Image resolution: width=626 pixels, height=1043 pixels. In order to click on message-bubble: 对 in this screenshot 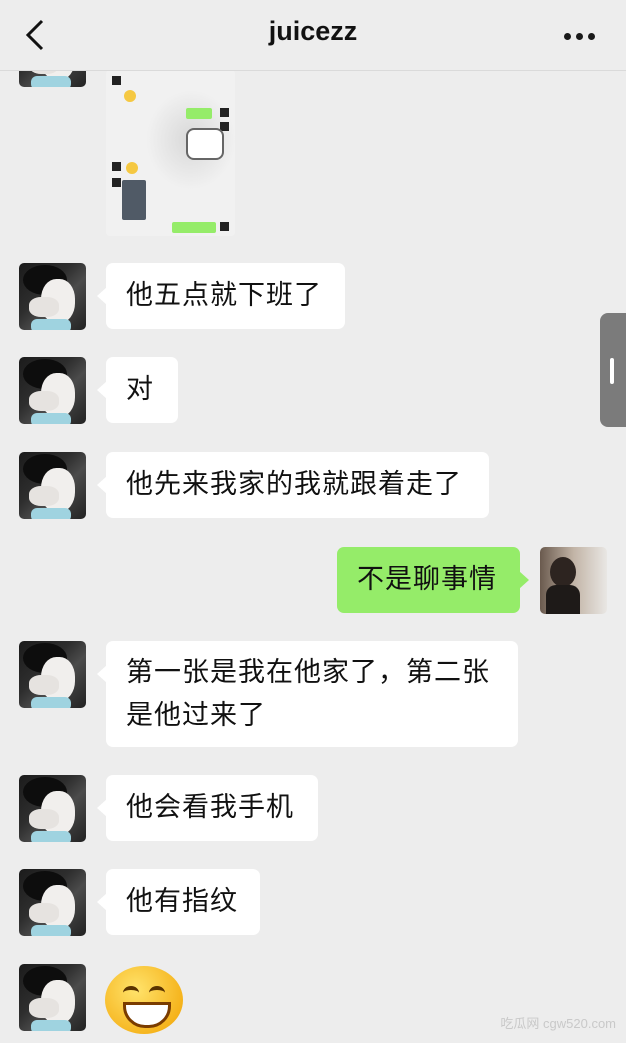, I will do `click(137, 390)`.